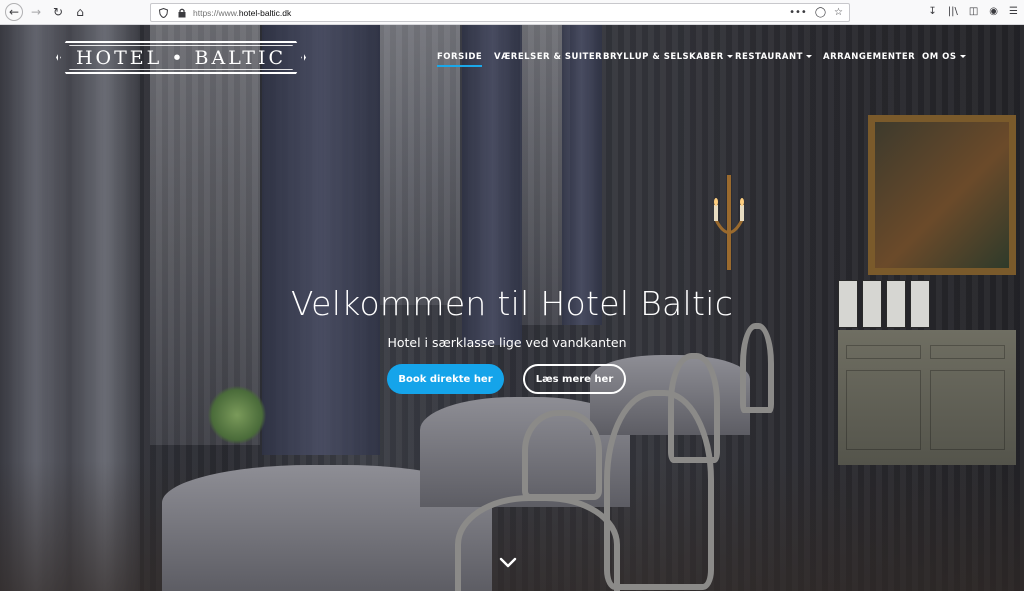 The image size is (1024, 591). I want to click on download-icon: ↧, so click(932, 12).